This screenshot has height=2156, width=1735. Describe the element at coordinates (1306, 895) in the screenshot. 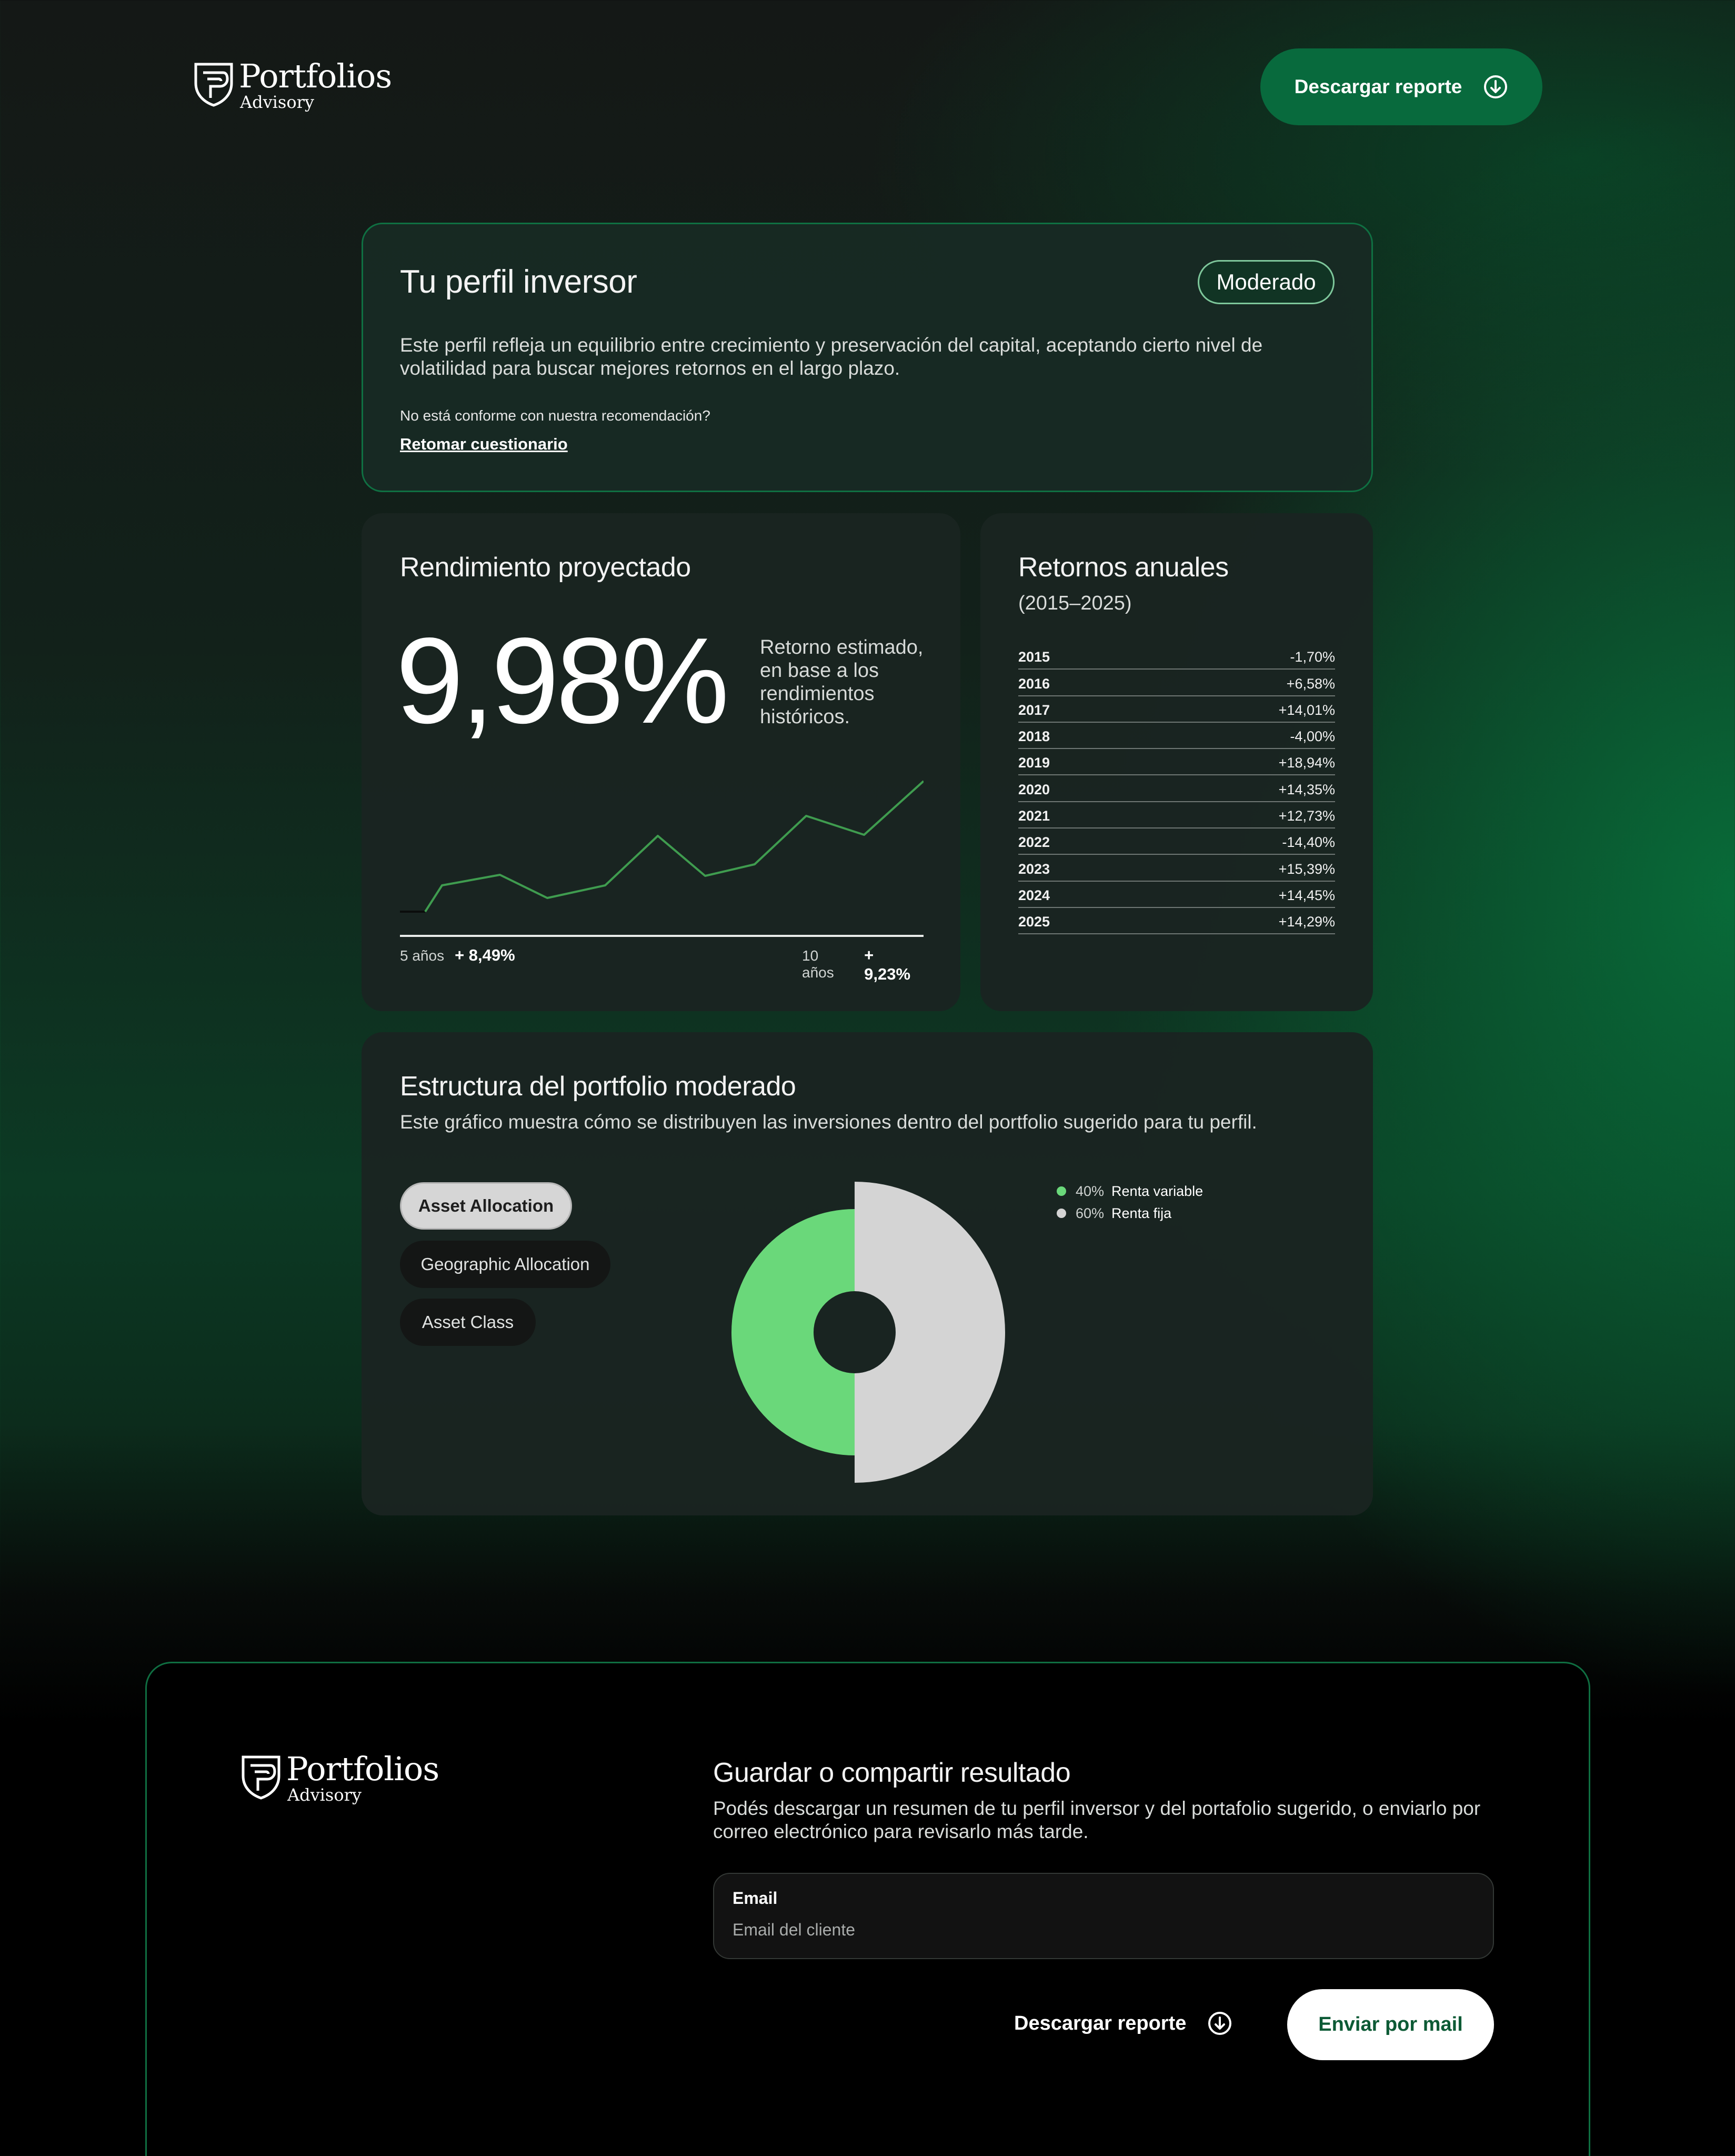

I see `row-value: +14,45%` at that location.